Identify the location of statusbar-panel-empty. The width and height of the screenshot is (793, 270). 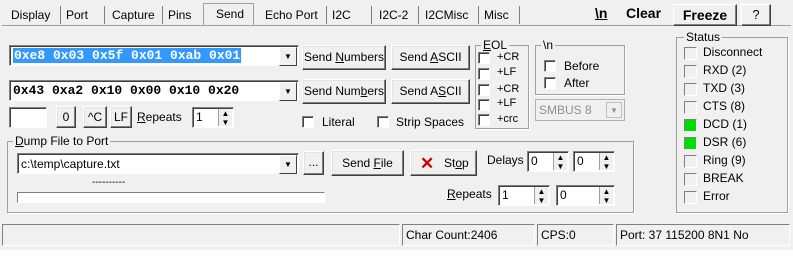
(201, 235).